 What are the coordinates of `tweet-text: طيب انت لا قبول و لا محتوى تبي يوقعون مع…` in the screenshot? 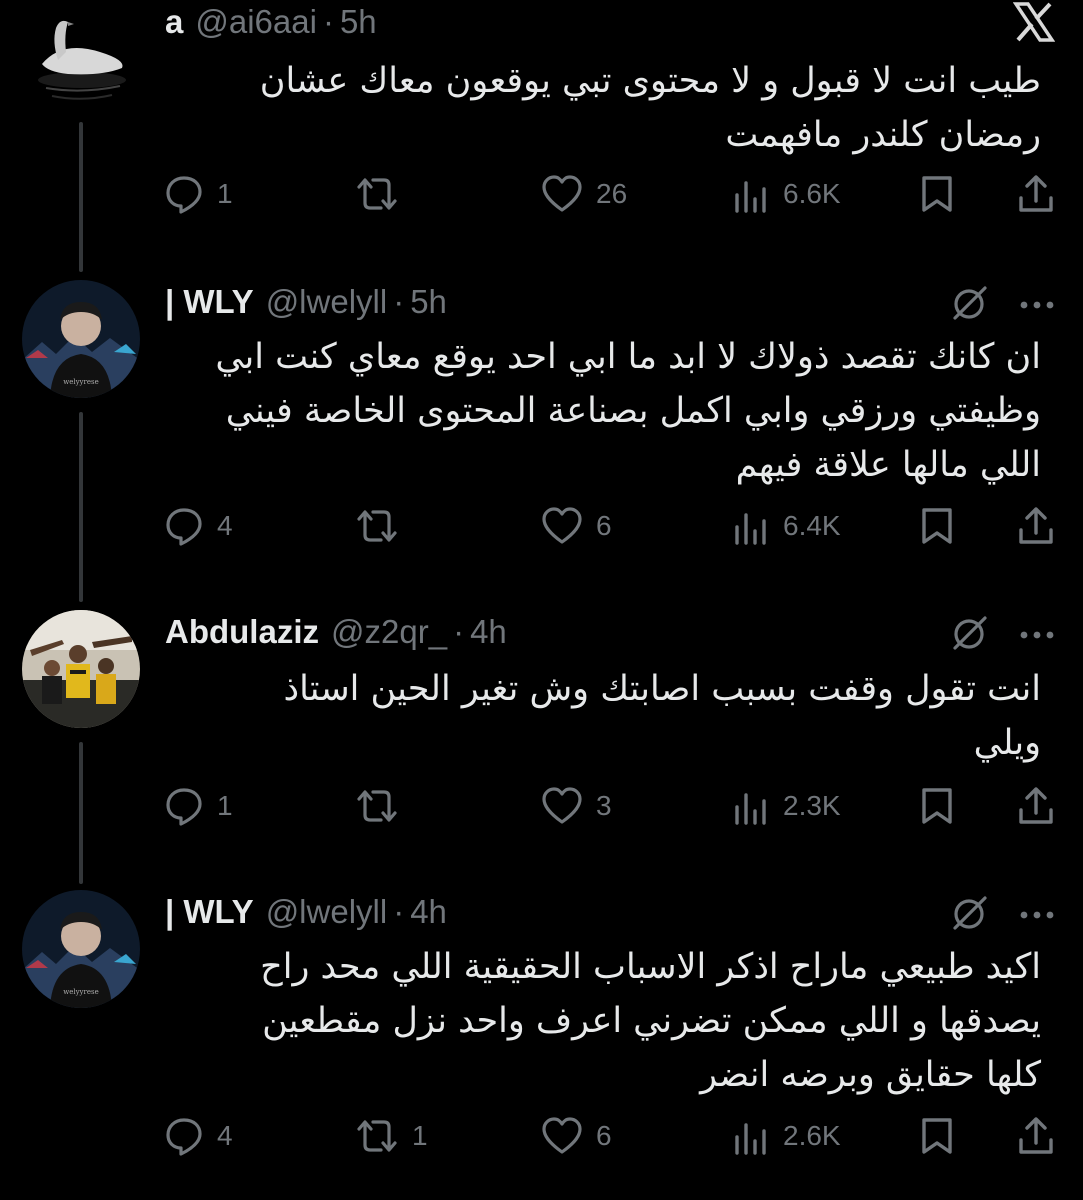 It's located at (603, 108).